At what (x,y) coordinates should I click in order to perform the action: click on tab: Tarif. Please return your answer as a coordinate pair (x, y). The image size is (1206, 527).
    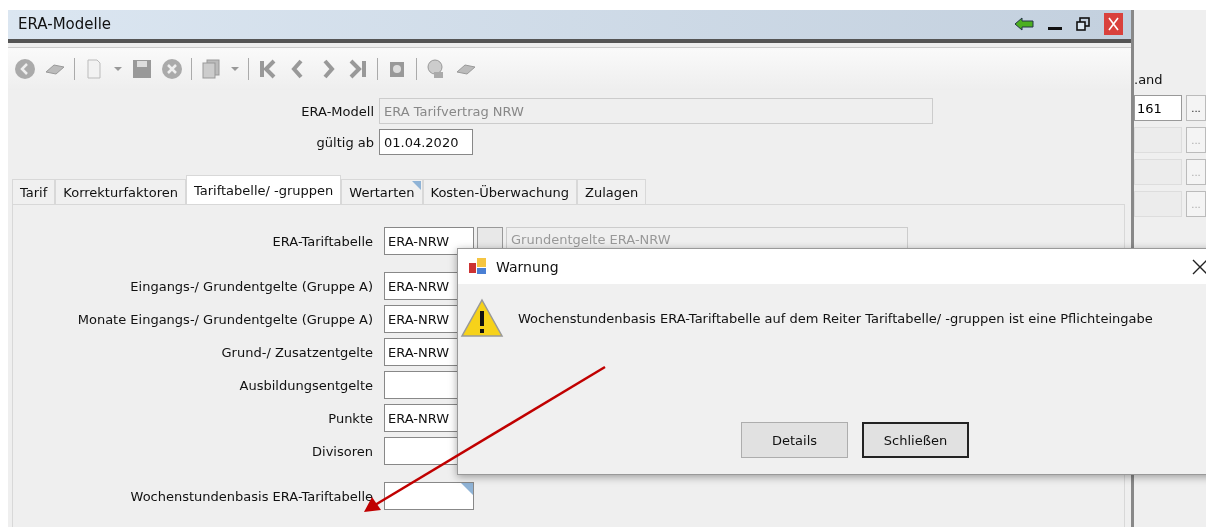
    Looking at the image, I should click on (34, 191).